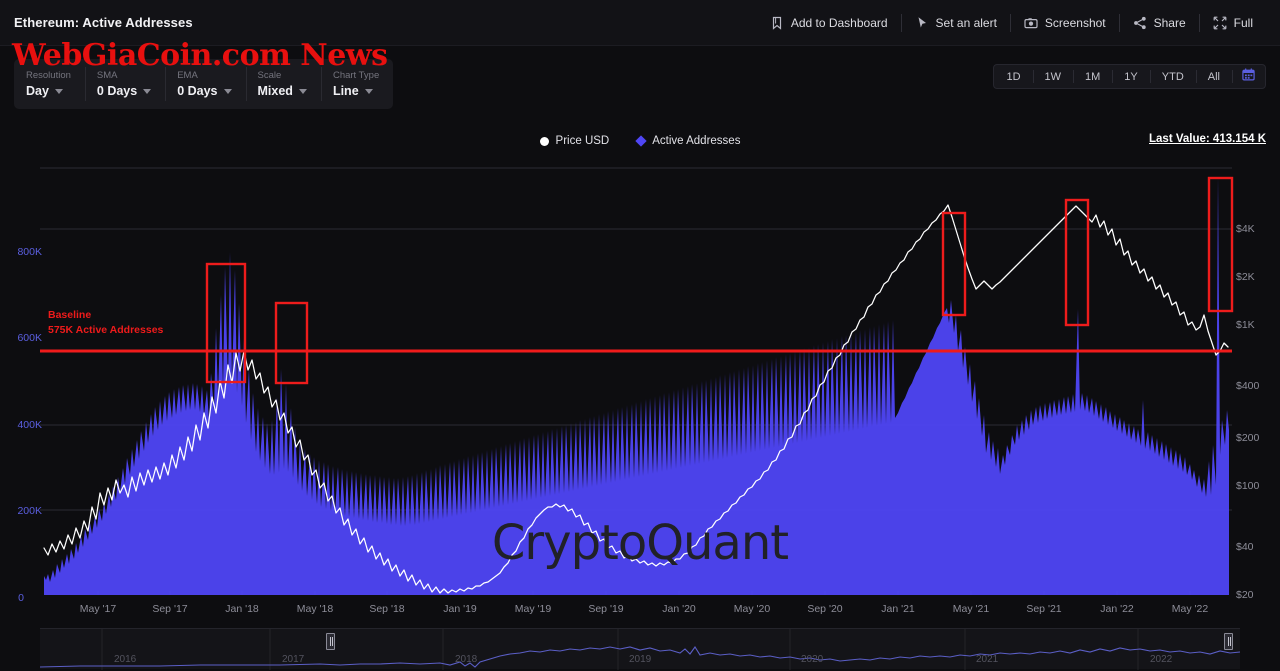  Describe the element at coordinates (922, 23) in the screenshot. I see `alert-cursor-icon` at that location.